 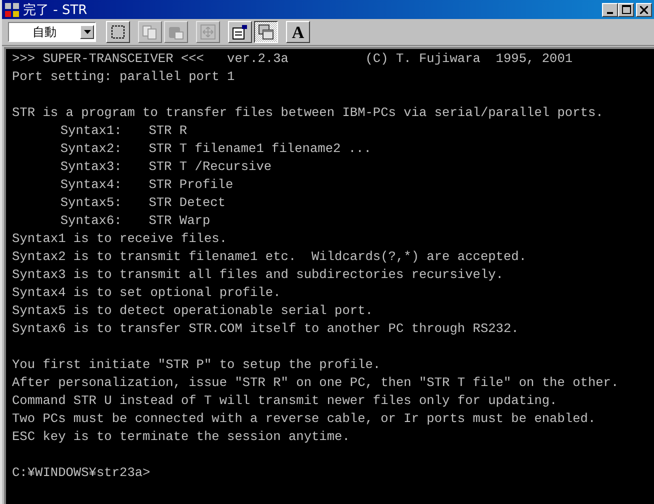 I want to click on maximize-icon, so click(x=626, y=9).